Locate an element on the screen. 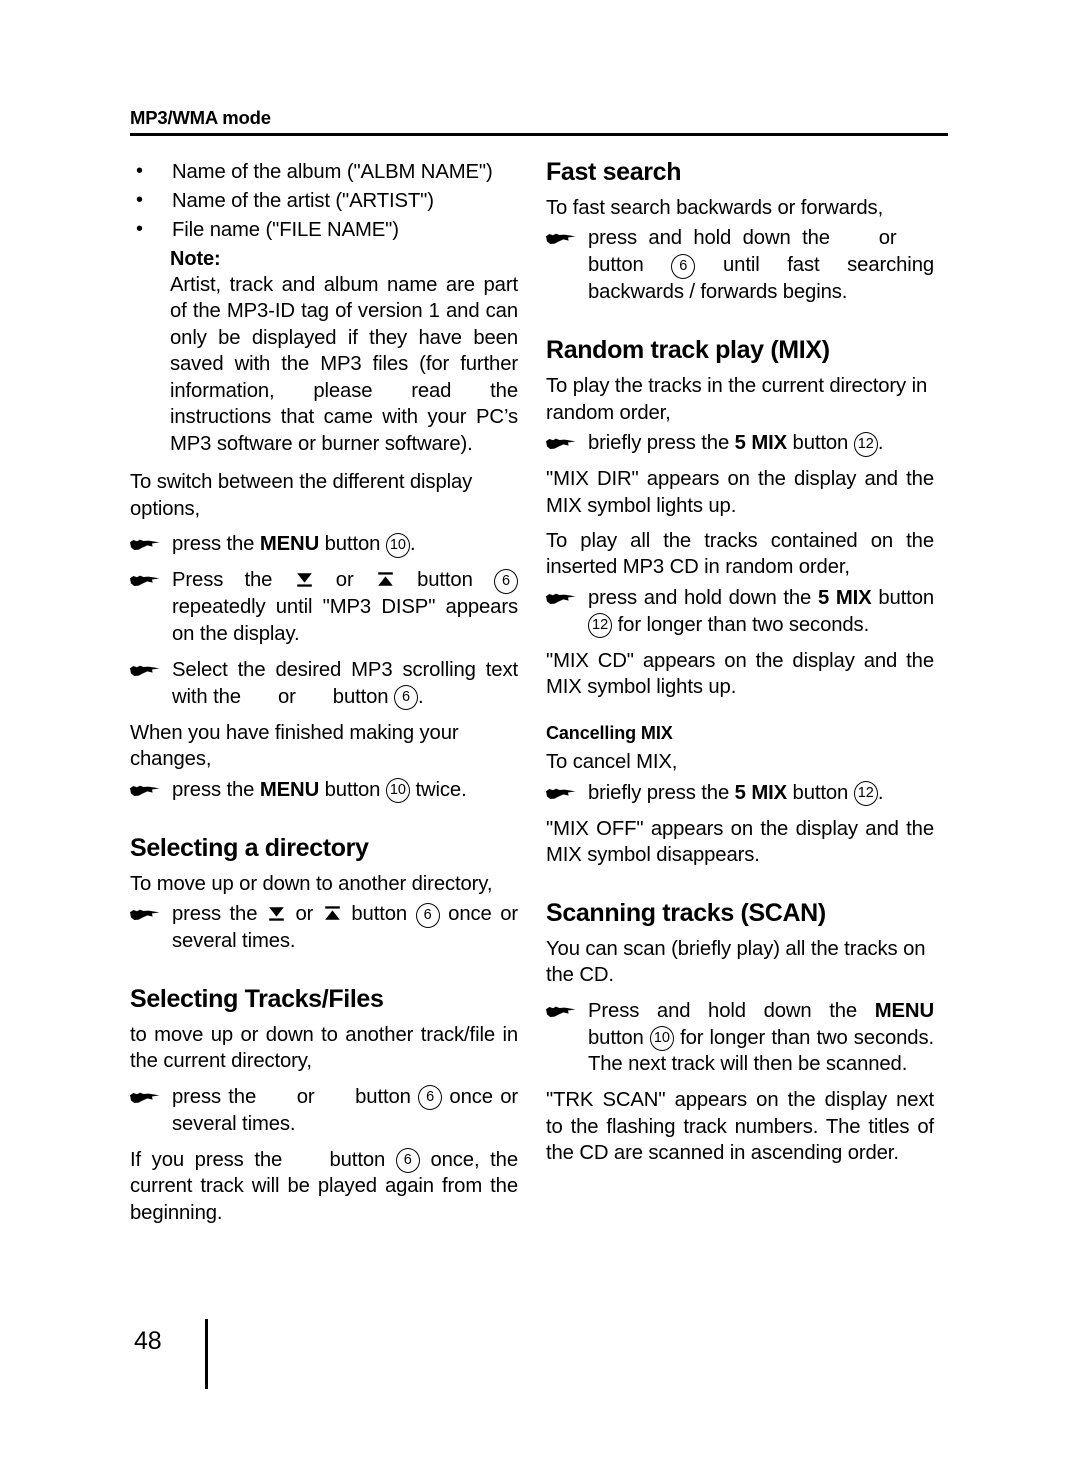 The image size is (1080, 1460). heading-selecting-tracks-files: Selecting Tracks/Files is located at coordinates (257, 998).